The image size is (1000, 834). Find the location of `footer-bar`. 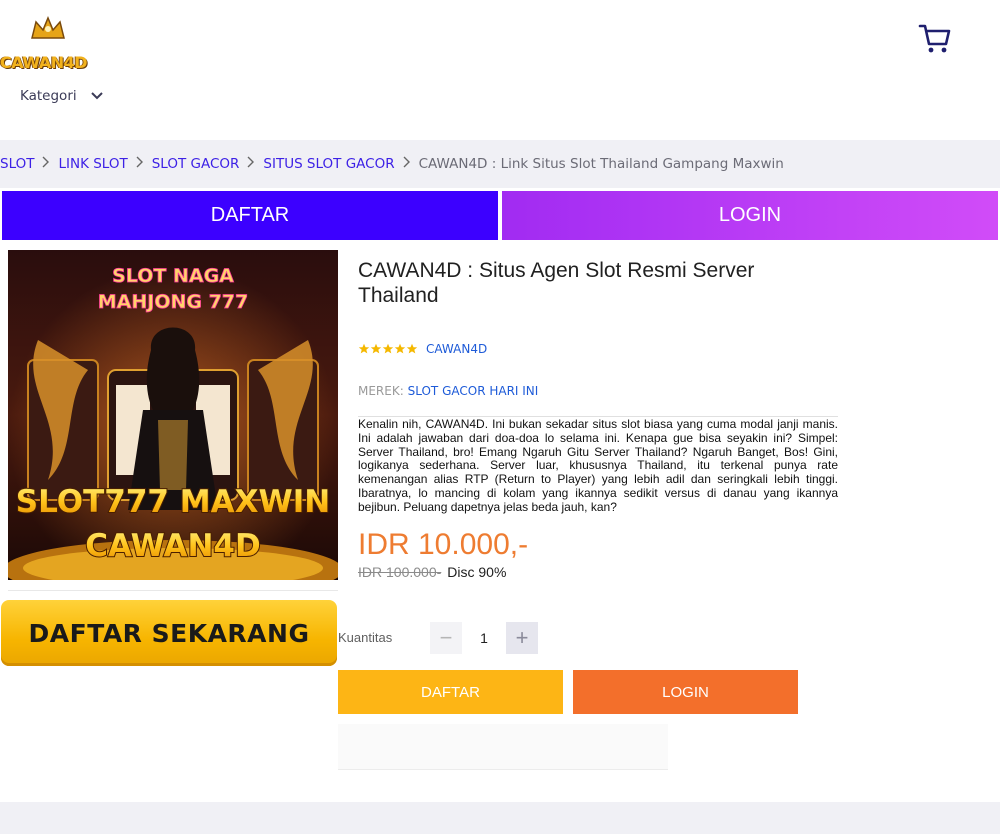

footer-bar is located at coordinates (500, 818).